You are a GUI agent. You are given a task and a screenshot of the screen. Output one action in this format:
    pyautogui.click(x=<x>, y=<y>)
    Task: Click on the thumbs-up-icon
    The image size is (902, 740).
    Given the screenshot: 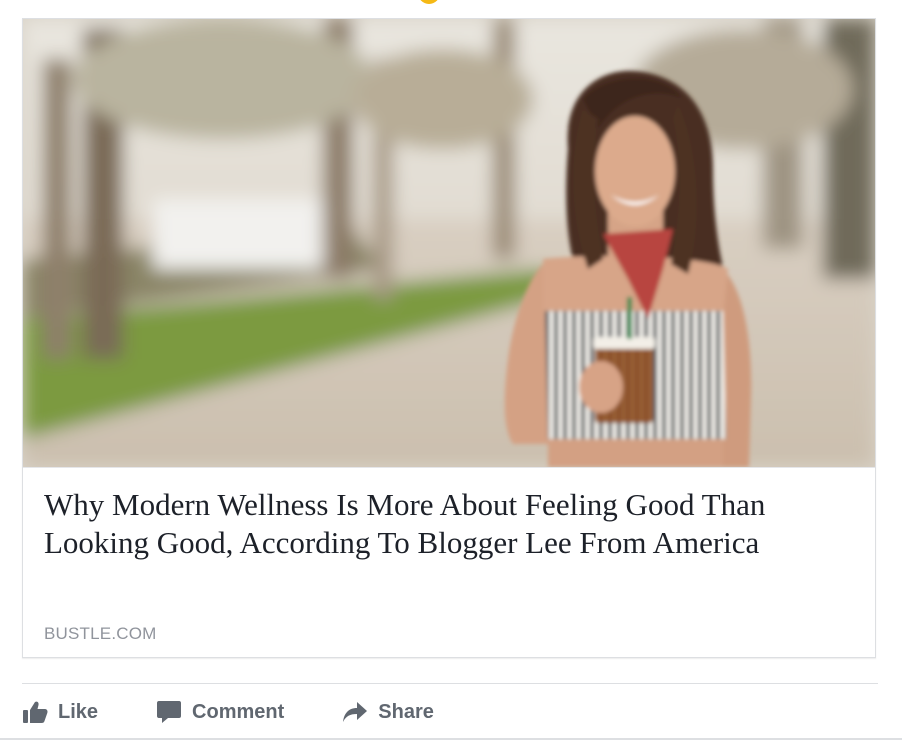 What is the action you would take?
    pyautogui.click(x=35, y=712)
    